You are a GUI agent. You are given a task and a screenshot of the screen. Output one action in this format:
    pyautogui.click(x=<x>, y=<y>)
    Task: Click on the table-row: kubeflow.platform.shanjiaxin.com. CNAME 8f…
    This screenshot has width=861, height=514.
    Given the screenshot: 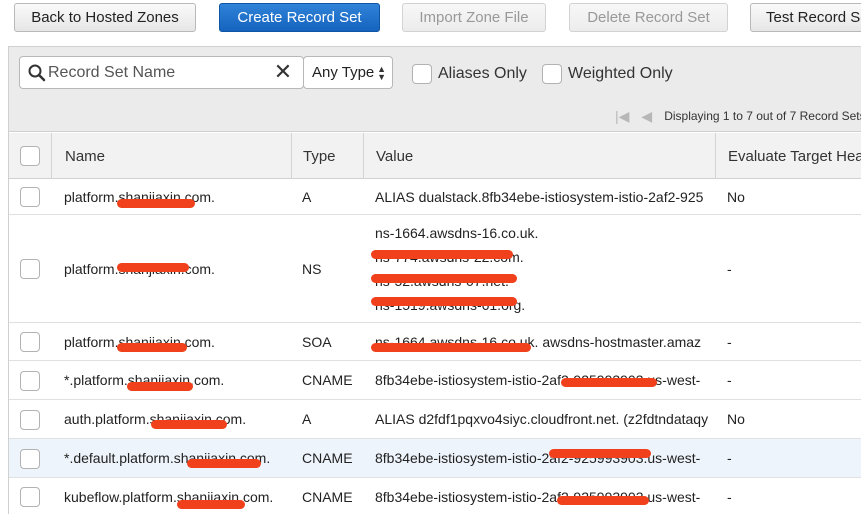 What is the action you would take?
    pyautogui.click(x=435, y=496)
    